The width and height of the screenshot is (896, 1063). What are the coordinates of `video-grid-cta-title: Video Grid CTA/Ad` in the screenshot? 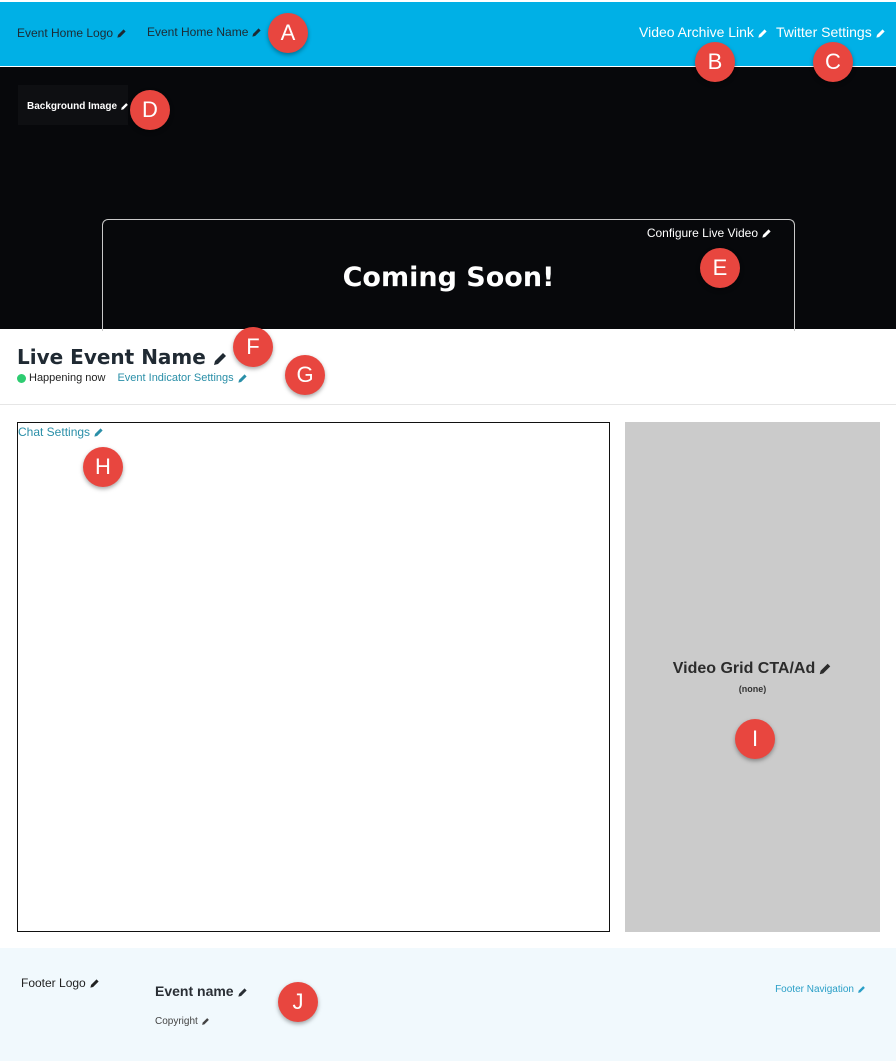 It's located at (752, 669).